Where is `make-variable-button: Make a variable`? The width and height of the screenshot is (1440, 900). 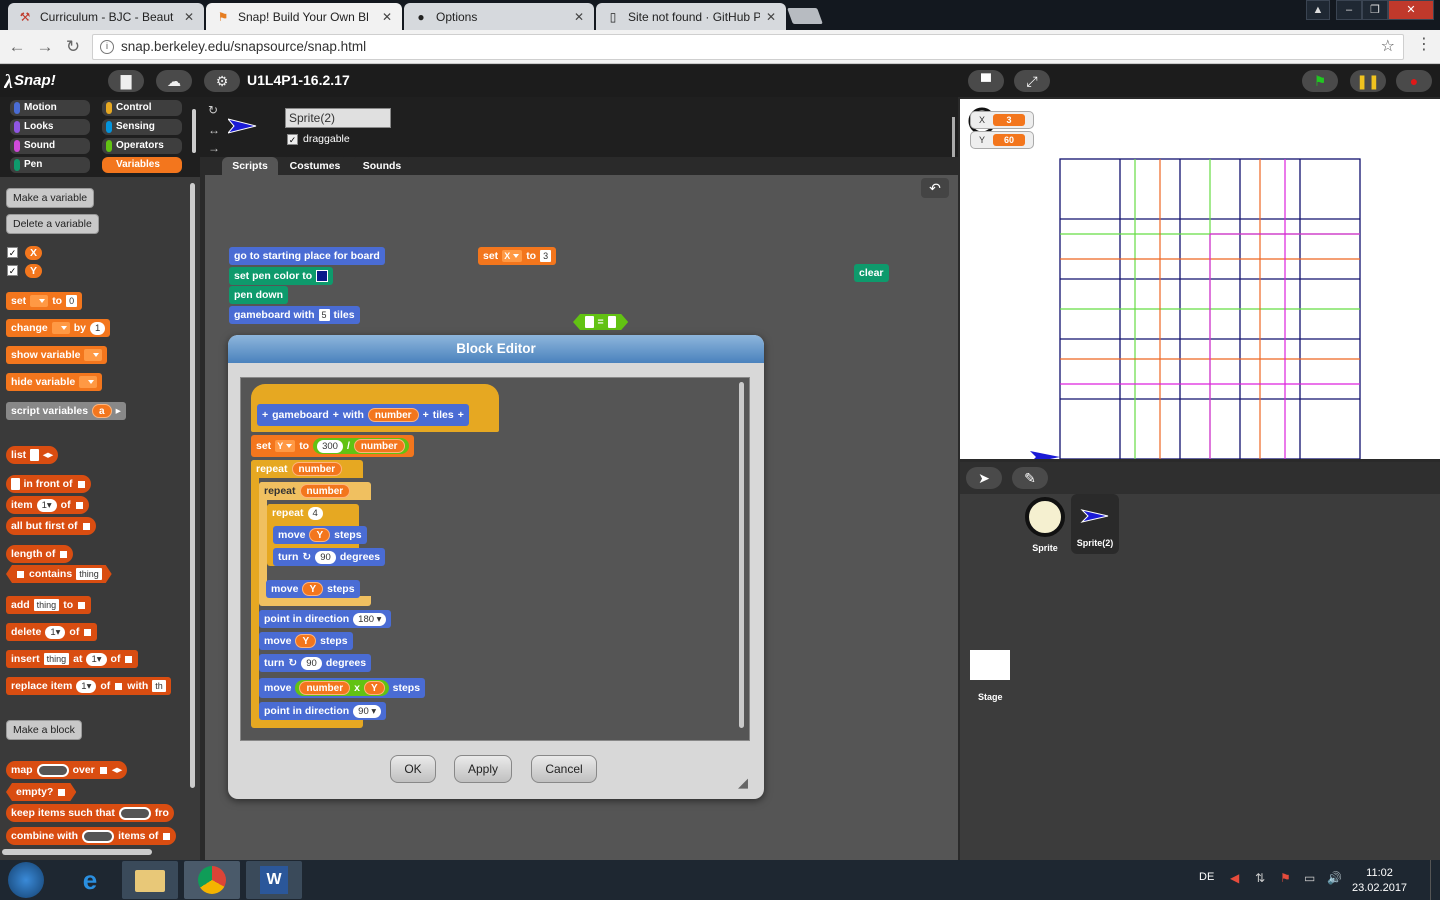 make-variable-button: Make a variable is located at coordinates (50, 198).